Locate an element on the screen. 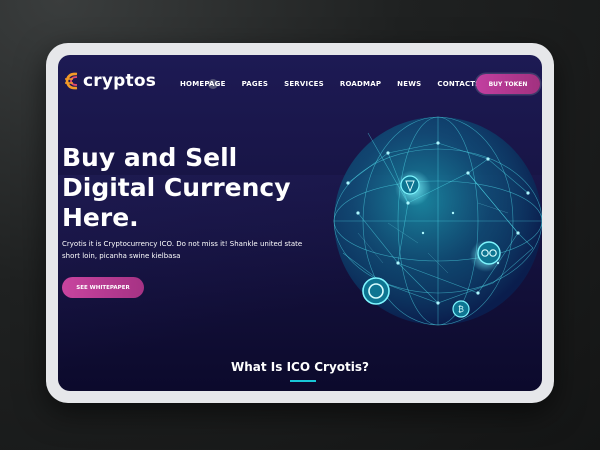  nav-item-contacts: CONTACTS is located at coordinates (458, 84).